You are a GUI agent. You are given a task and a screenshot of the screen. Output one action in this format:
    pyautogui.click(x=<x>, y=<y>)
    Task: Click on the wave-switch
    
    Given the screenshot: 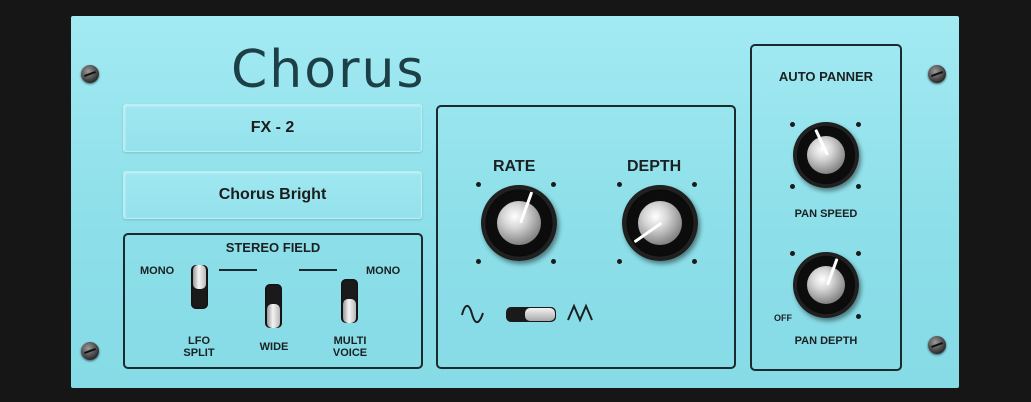 What is the action you would take?
    pyautogui.click(x=531, y=314)
    